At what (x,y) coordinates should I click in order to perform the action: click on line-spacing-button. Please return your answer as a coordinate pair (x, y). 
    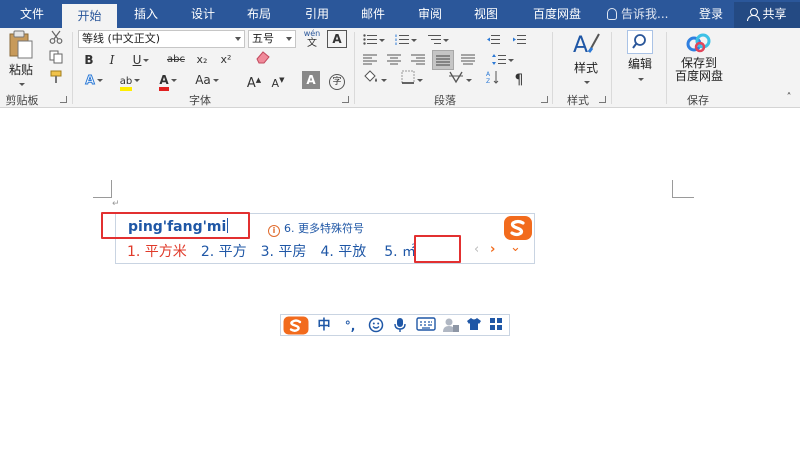
    Looking at the image, I should click on (503, 60).